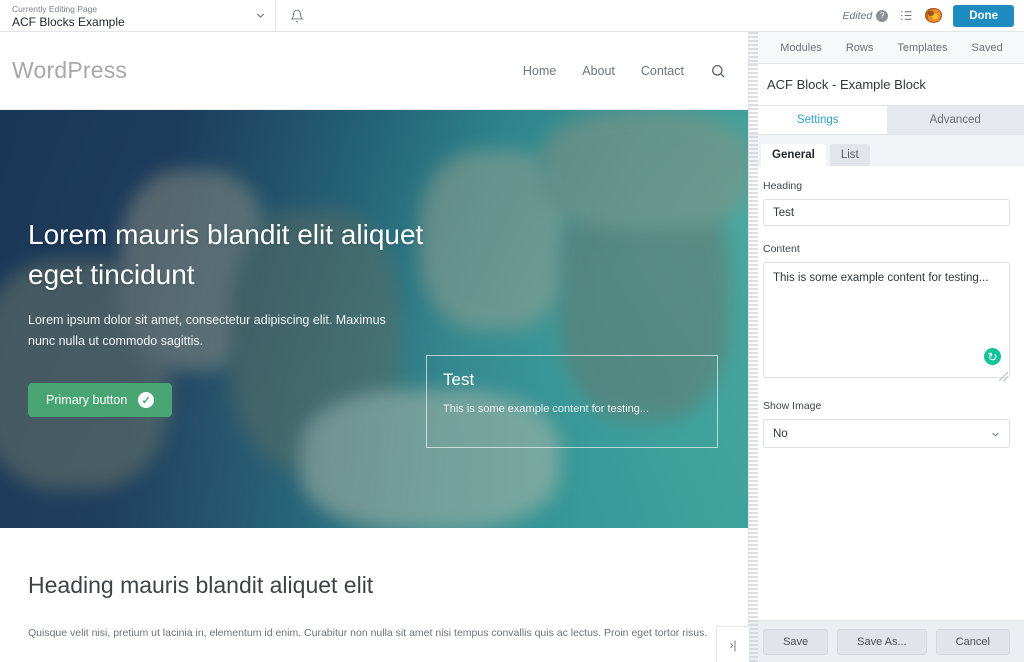  What do you see at coordinates (818, 120) in the screenshot?
I see `tab-settings: Settings` at bounding box center [818, 120].